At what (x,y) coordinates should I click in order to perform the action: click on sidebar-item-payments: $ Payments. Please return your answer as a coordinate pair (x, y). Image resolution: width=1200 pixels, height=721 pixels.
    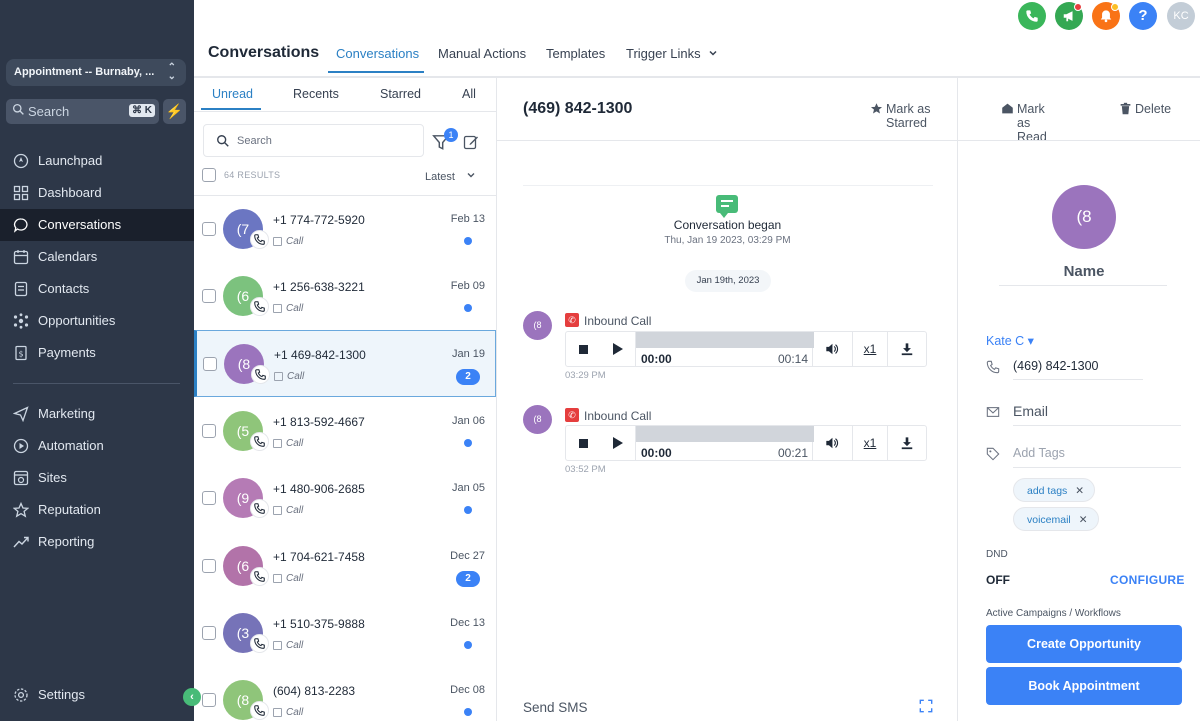
    Looking at the image, I should click on (97, 353).